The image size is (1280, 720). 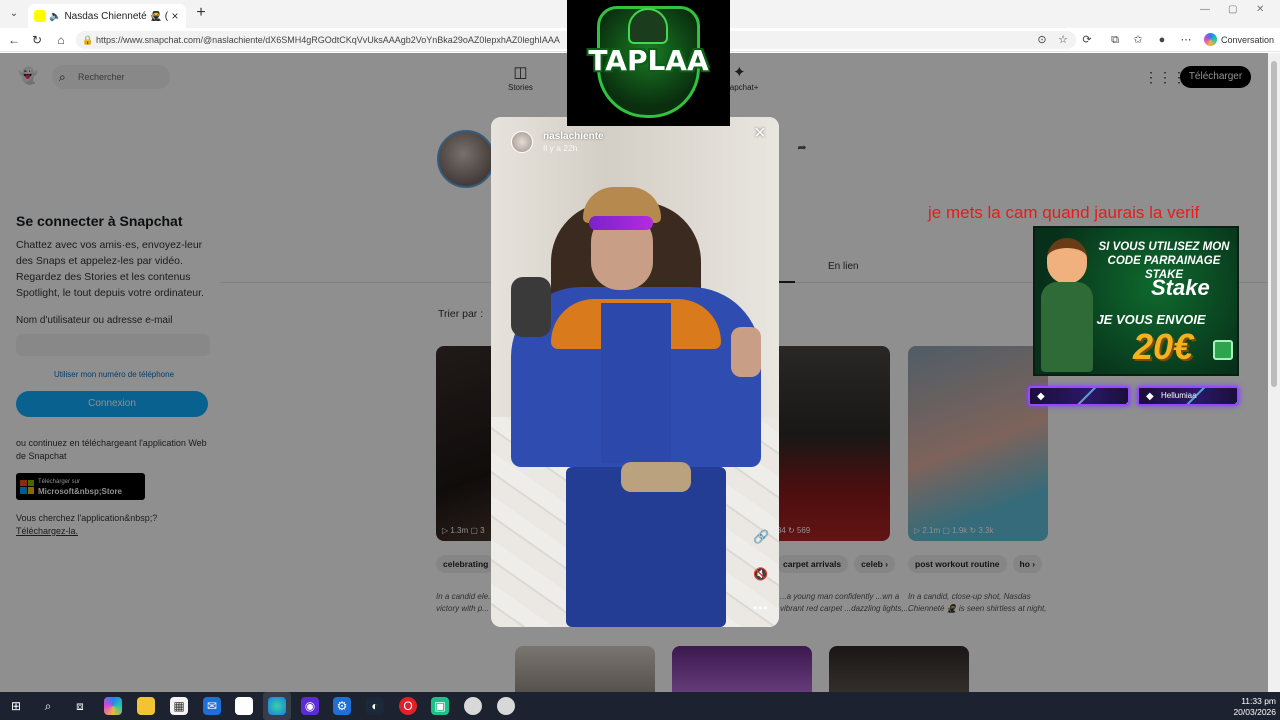 I want to click on tab-title: Nasdas Chienneté 🥷 (@nasl, so click(x=116, y=16).